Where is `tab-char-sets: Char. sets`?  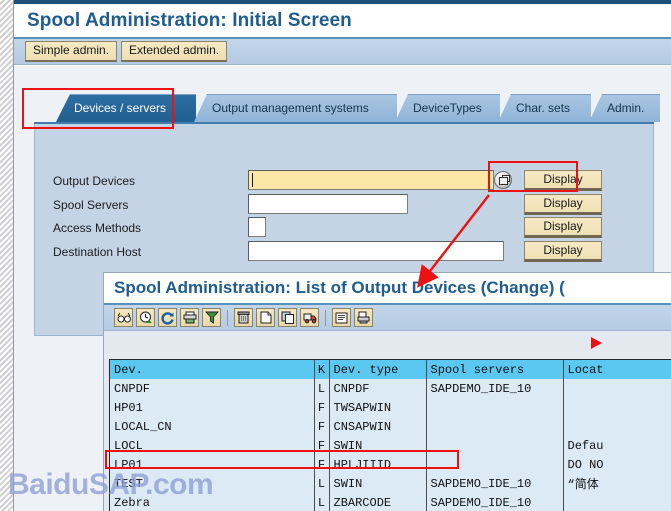
tab-char-sets: Char. sets is located at coordinates (544, 108).